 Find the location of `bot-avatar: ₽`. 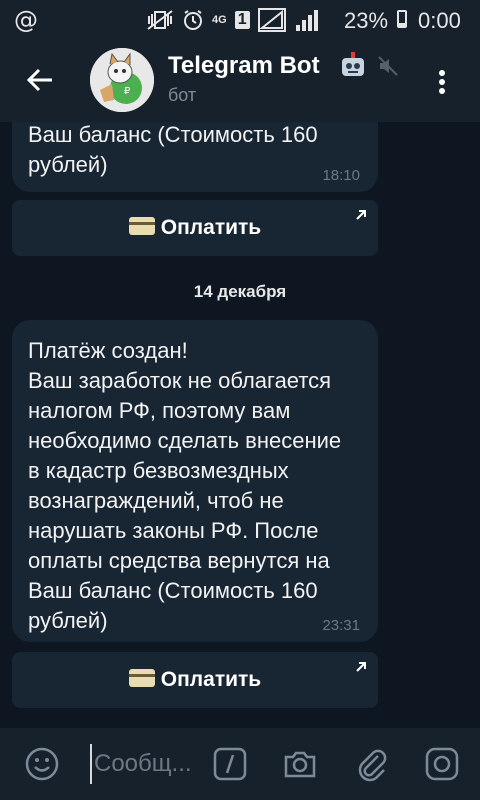

bot-avatar: ₽ is located at coordinates (122, 80).